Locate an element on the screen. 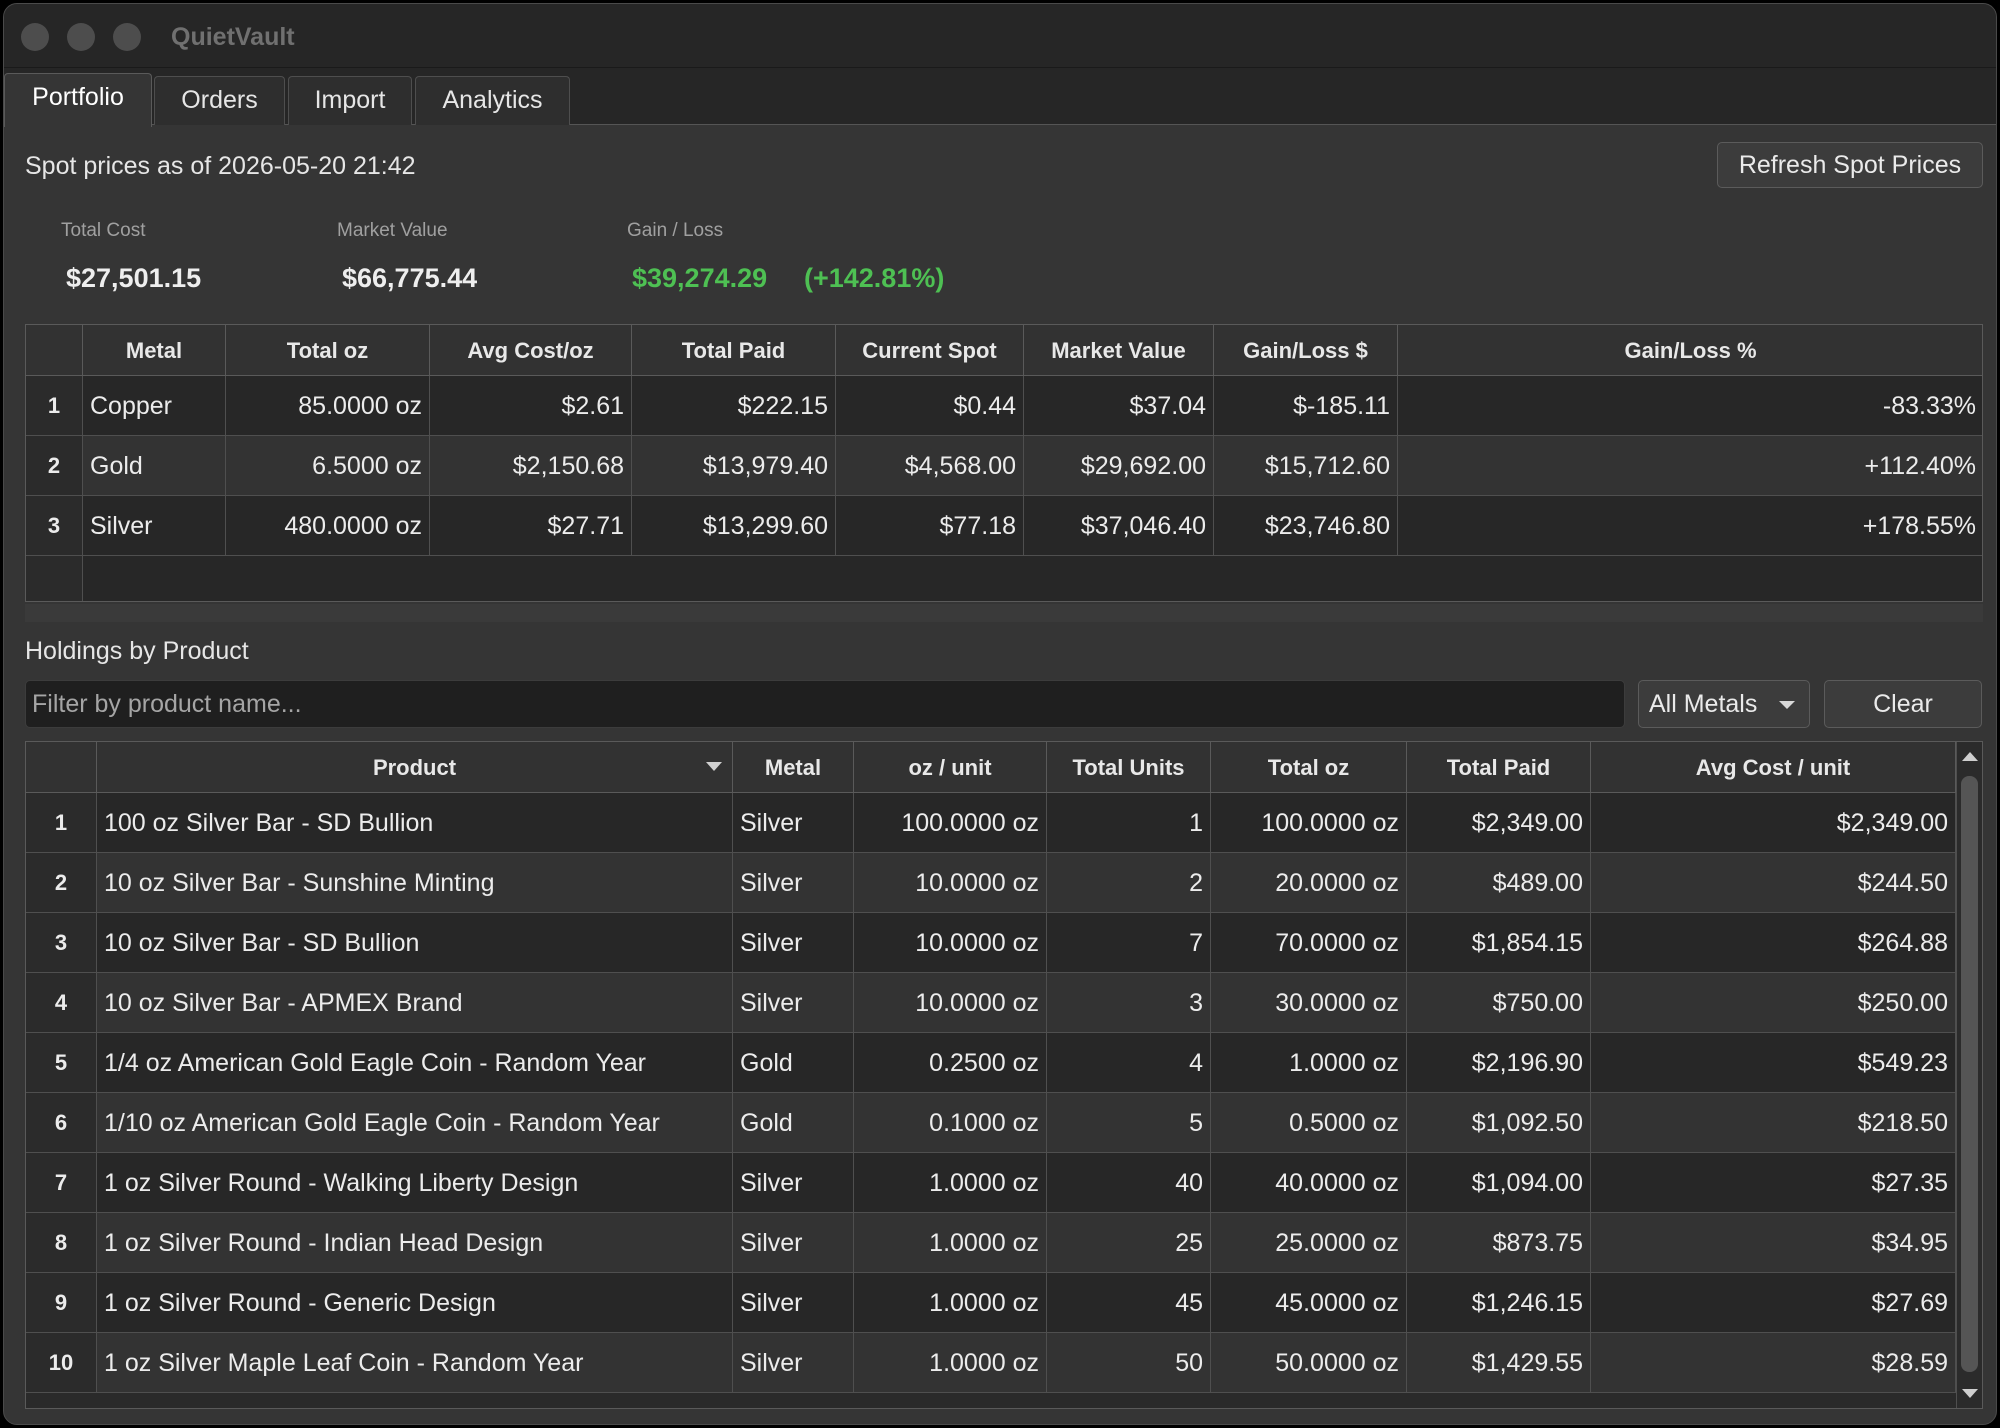 The height and width of the screenshot is (1428, 2000). product-filter-input is located at coordinates (825, 704).